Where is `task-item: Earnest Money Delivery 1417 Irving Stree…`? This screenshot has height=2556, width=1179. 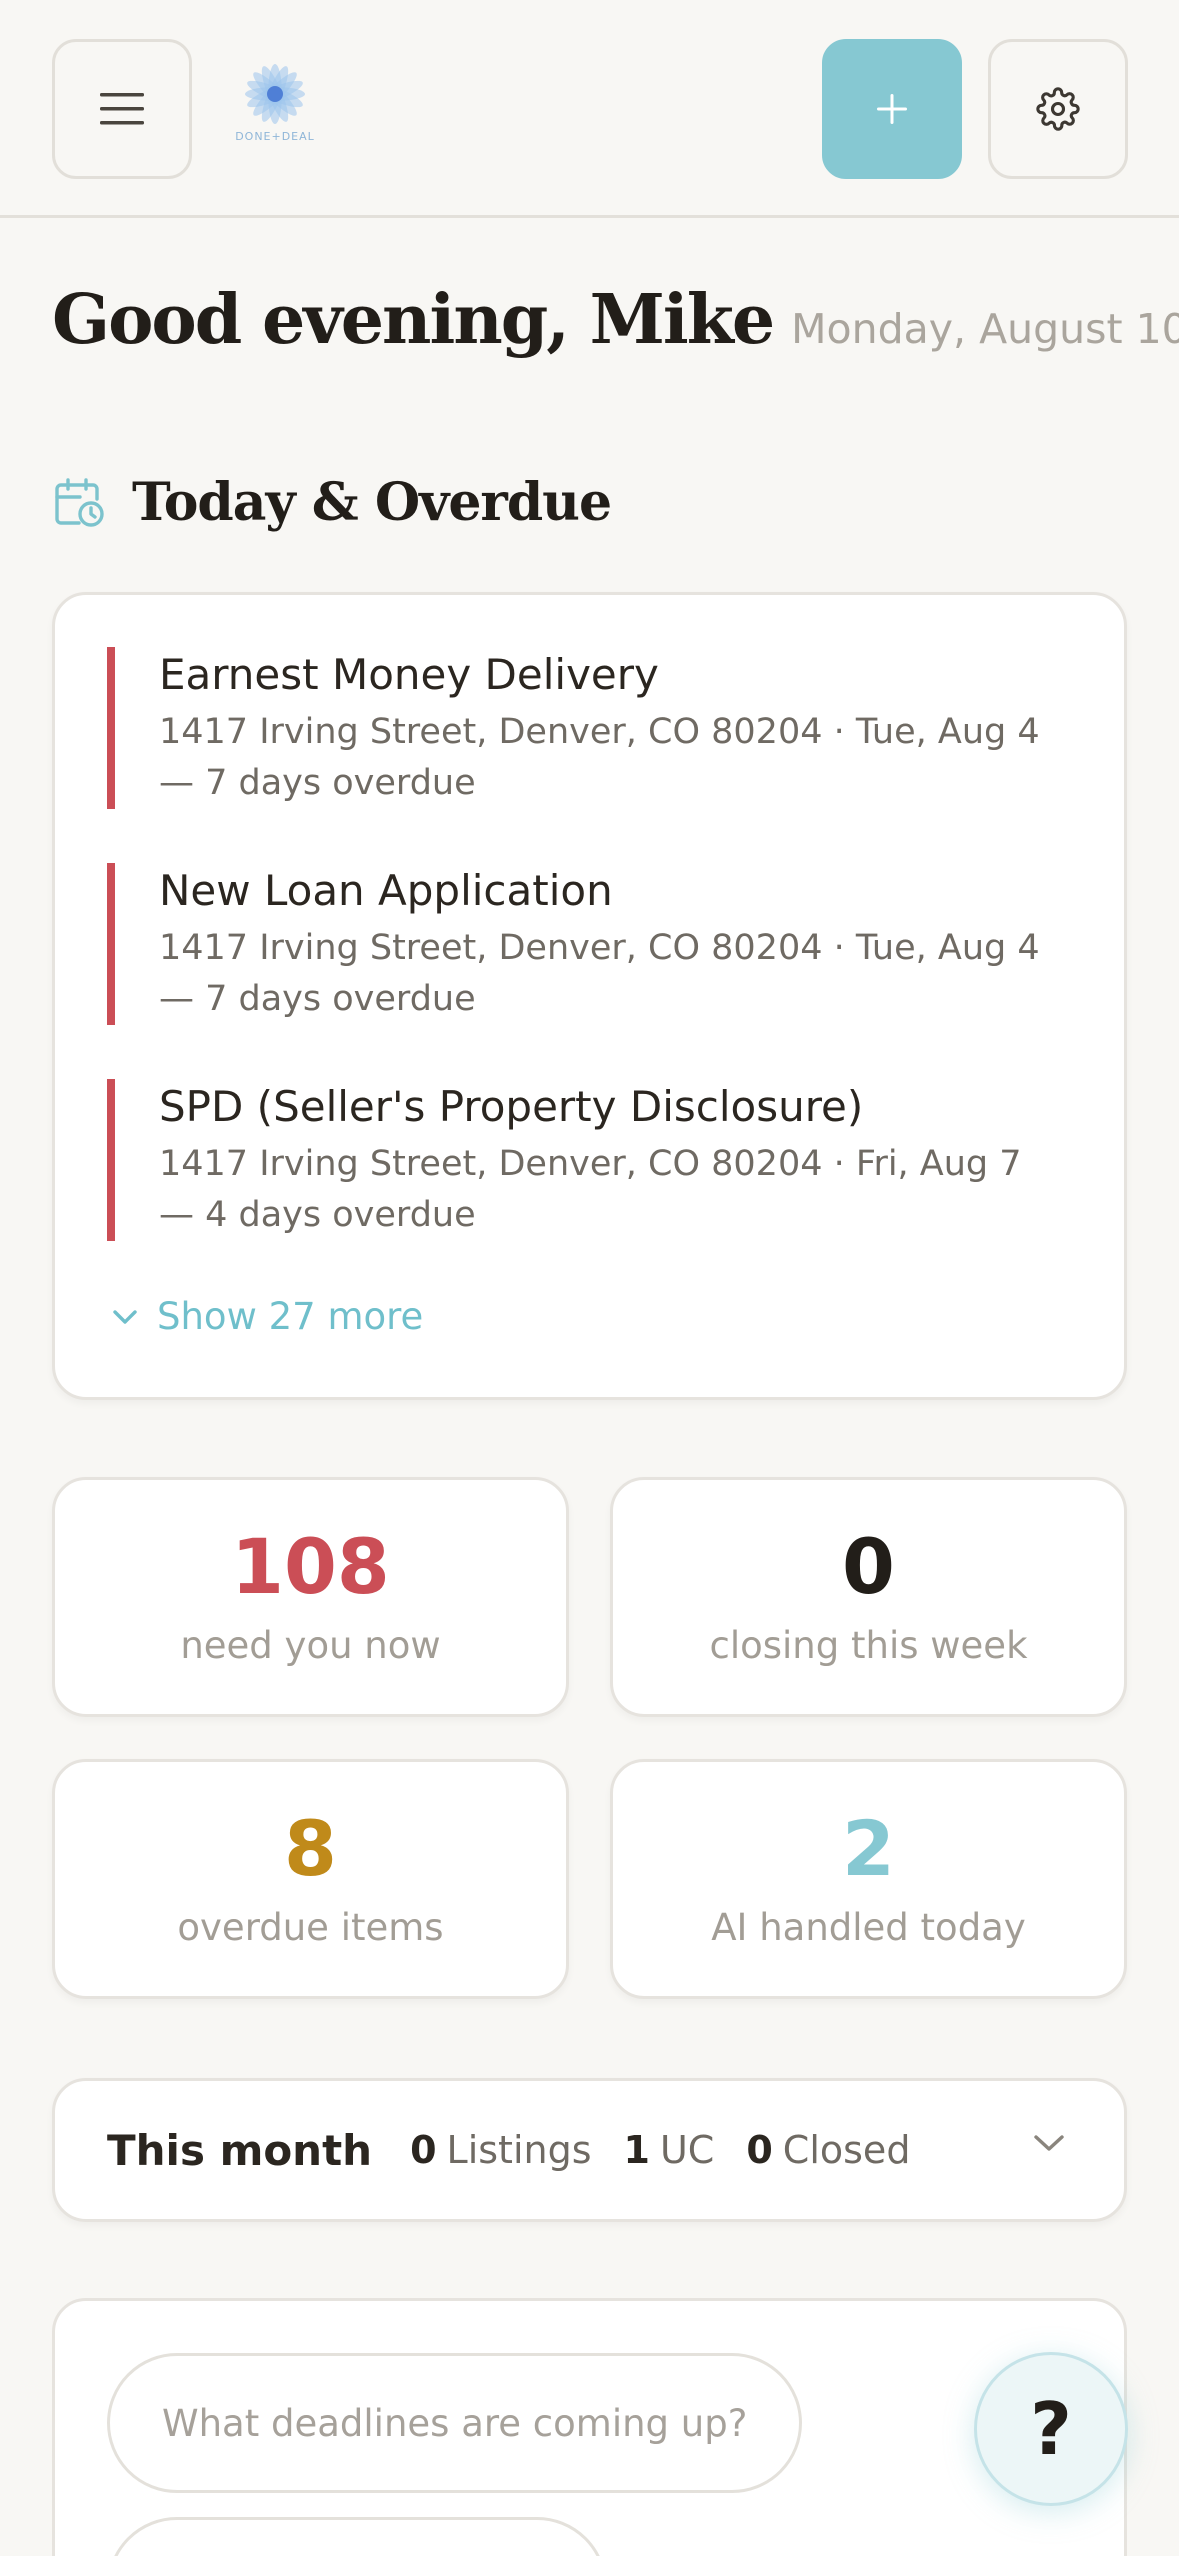 task-item: Earnest Money Delivery 1417 Irving Stree… is located at coordinates (587, 728).